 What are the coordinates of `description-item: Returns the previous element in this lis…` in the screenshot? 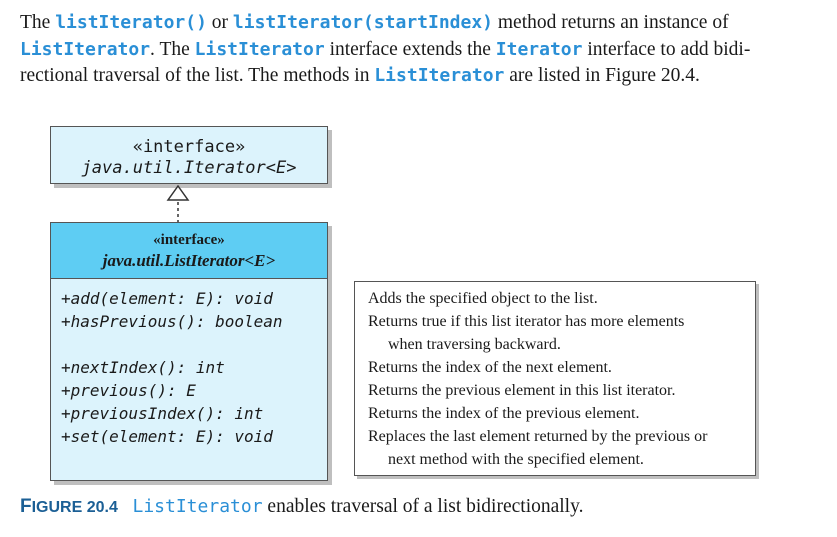 It's located at (522, 390).